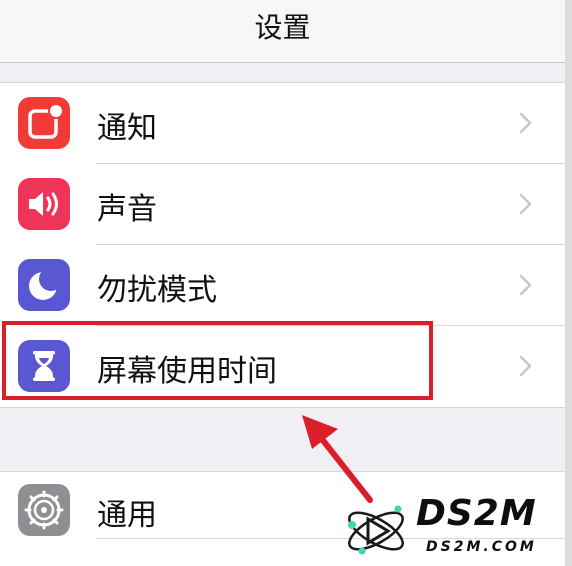 The image size is (572, 566). I want to click on settings-row-label: 声音, so click(127, 209).